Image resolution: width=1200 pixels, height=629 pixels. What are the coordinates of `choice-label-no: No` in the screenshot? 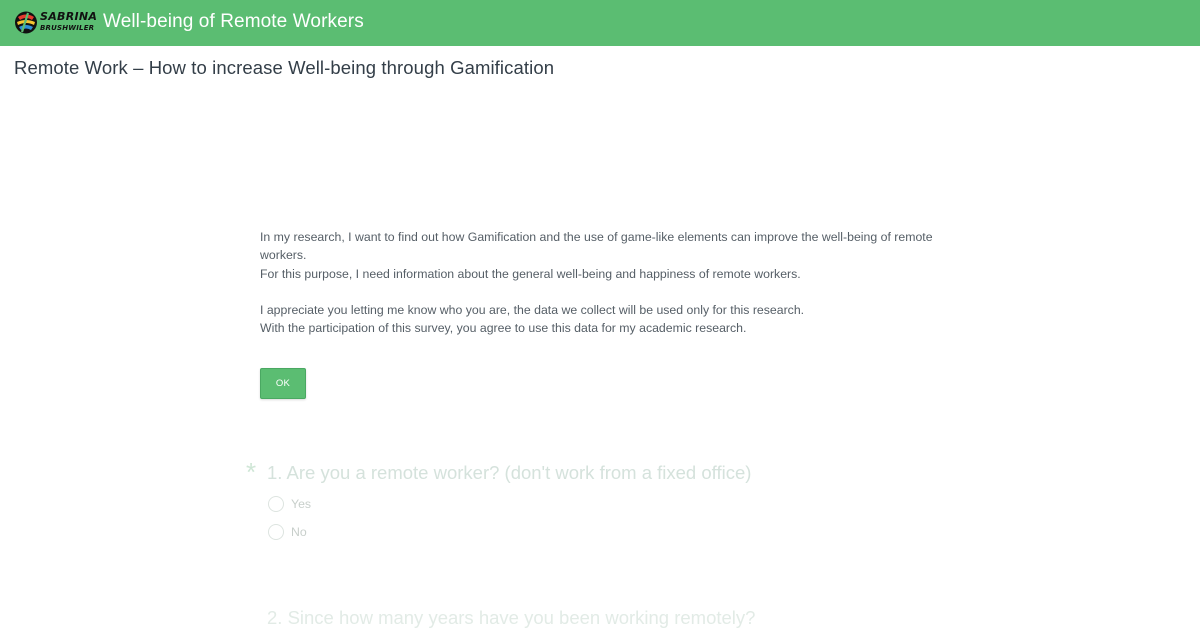 It's located at (299, 532).